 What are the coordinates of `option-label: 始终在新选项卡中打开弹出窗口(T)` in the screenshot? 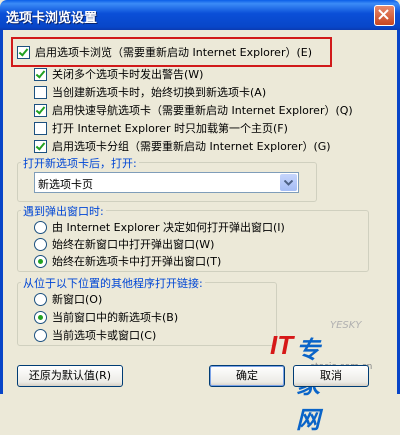 It's located at (137, 261).